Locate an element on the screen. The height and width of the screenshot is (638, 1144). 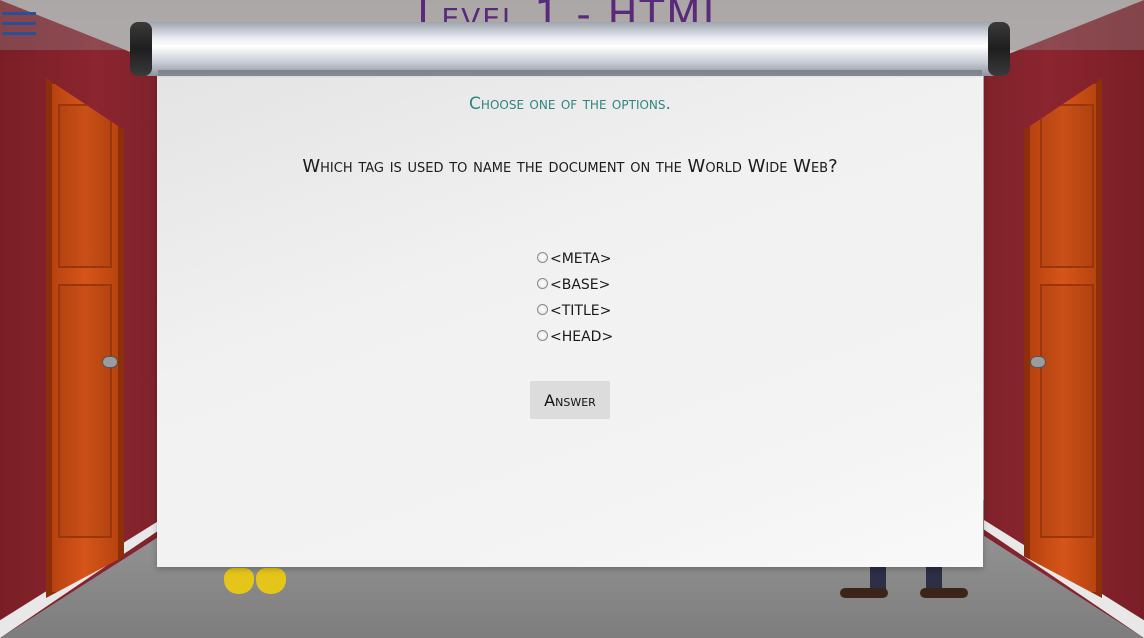
right-door is located at coordinates (1063, 338).